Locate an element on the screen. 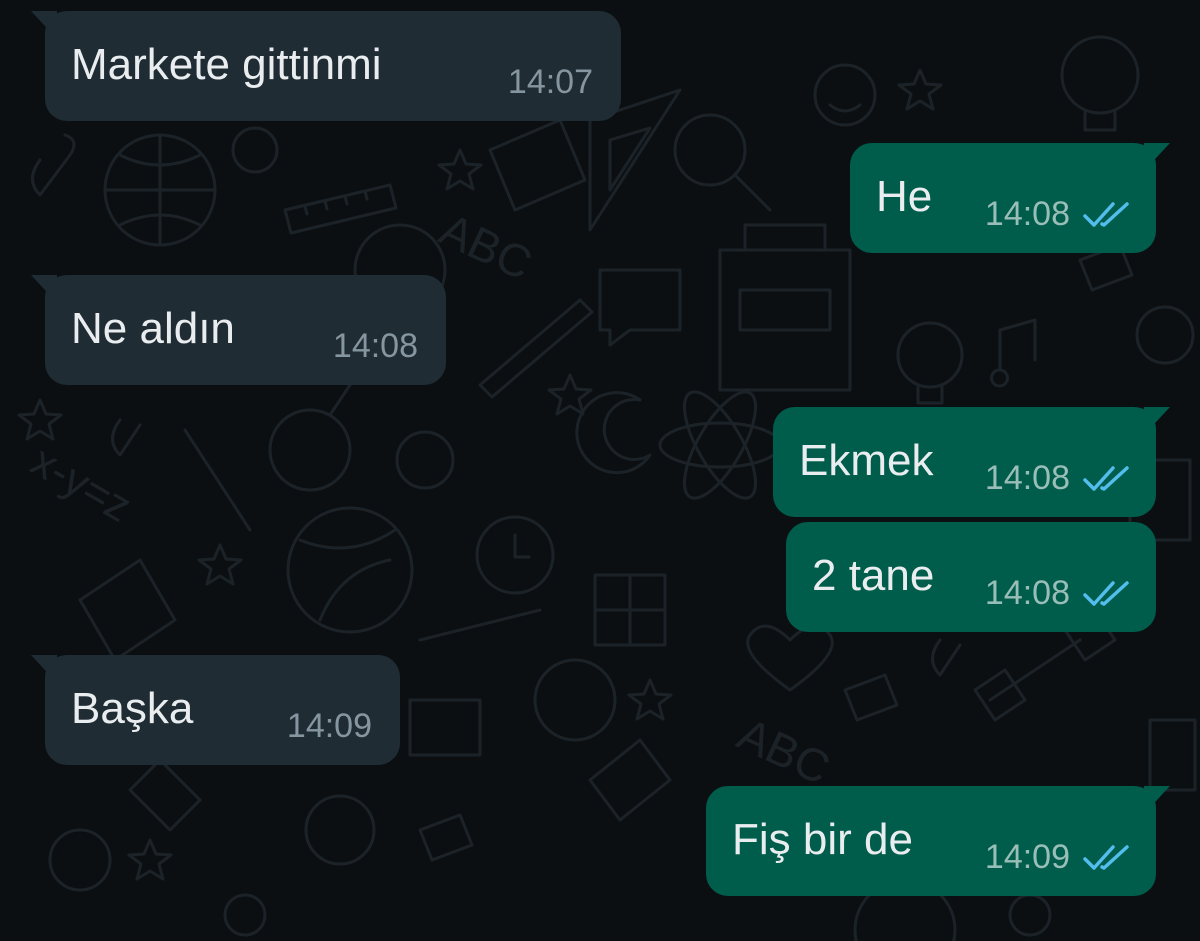 This screenshot has width=1200, height=941. message-text: Fiş bir de is located at coordinates (822, 839).